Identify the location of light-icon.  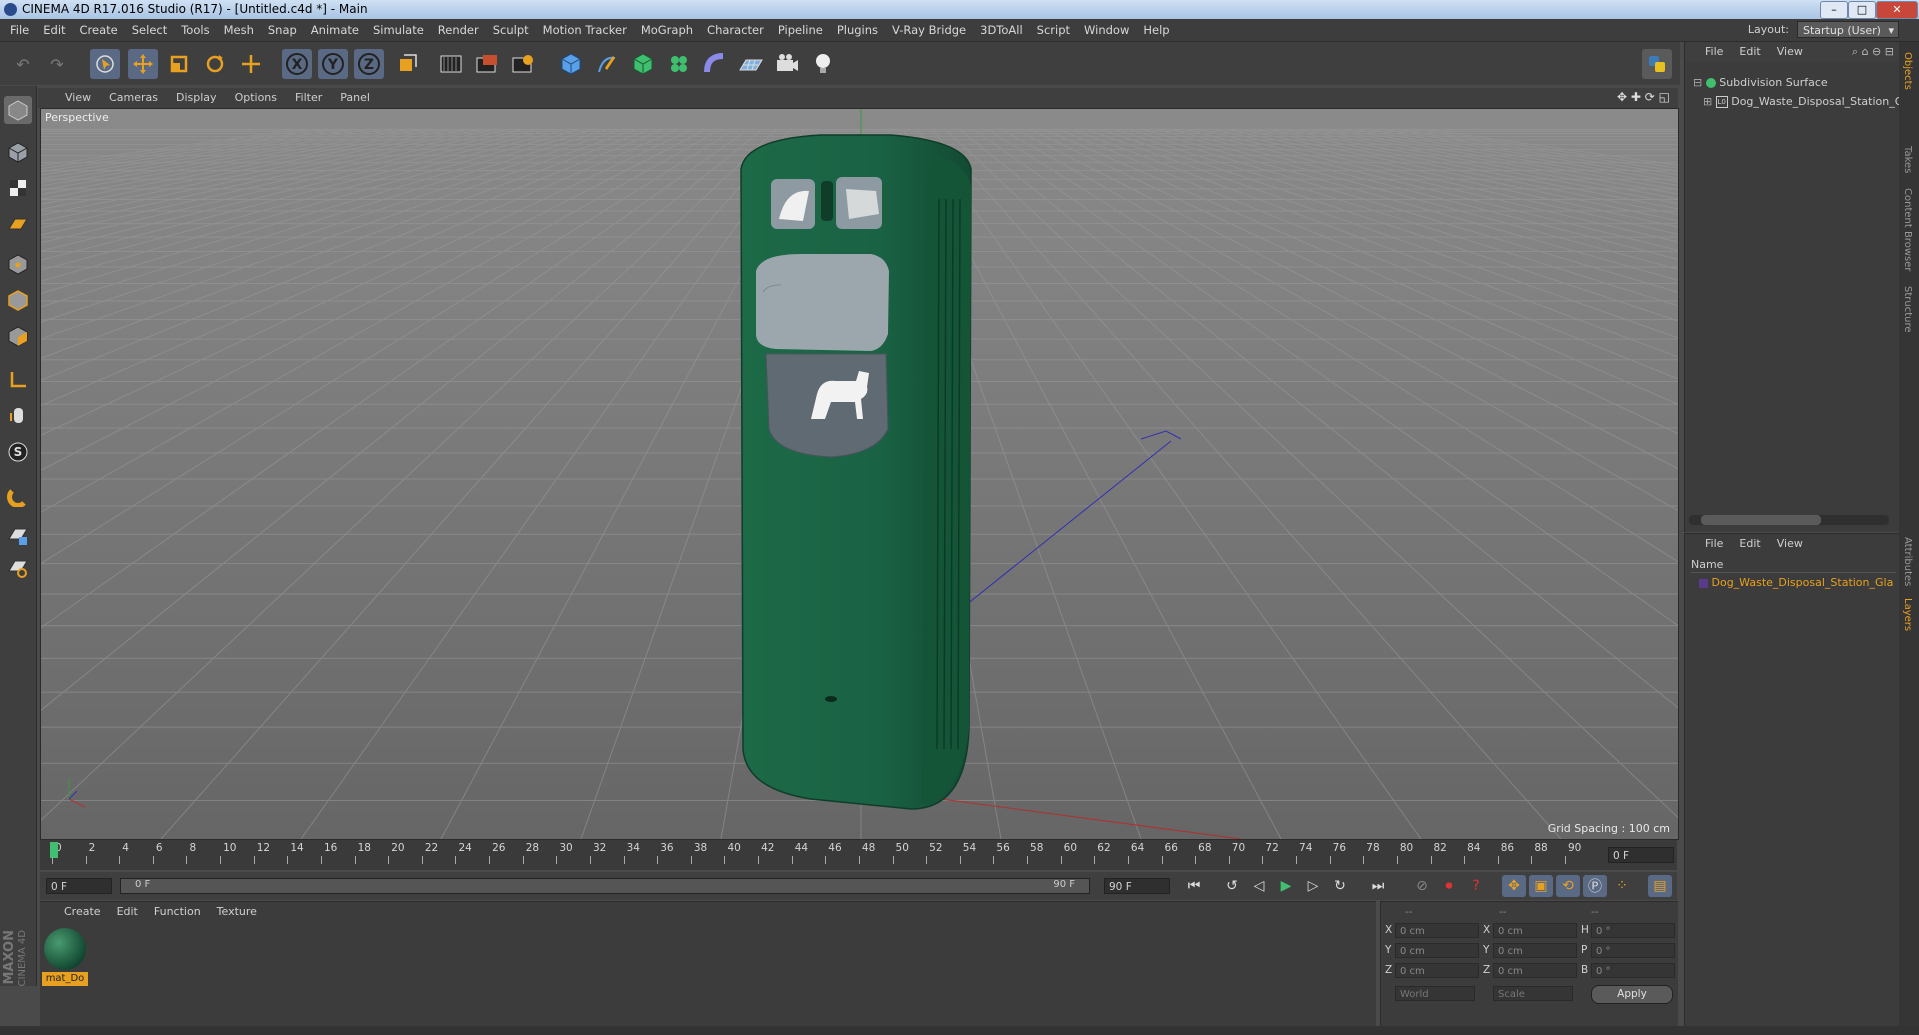
(823, 64).